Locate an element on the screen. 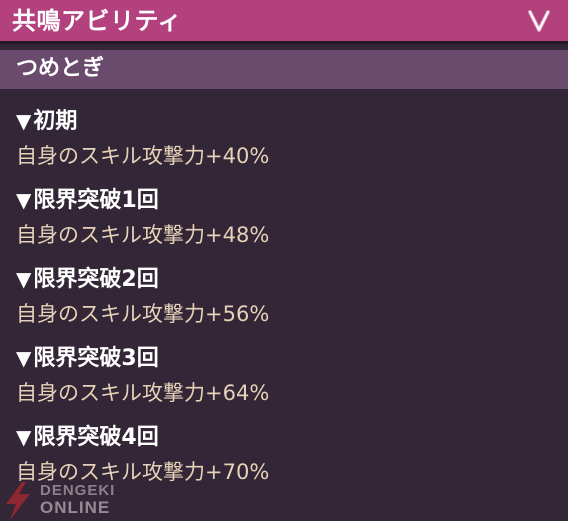  level-label: 限界突破3回 is located at coordinates (96, 358).